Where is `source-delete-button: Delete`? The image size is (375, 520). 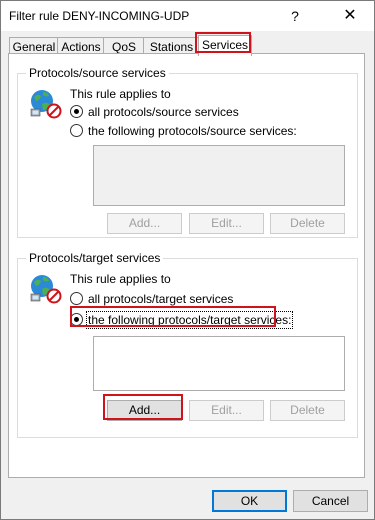
source-delete-button: Delete is located at coordinates (307, 223).